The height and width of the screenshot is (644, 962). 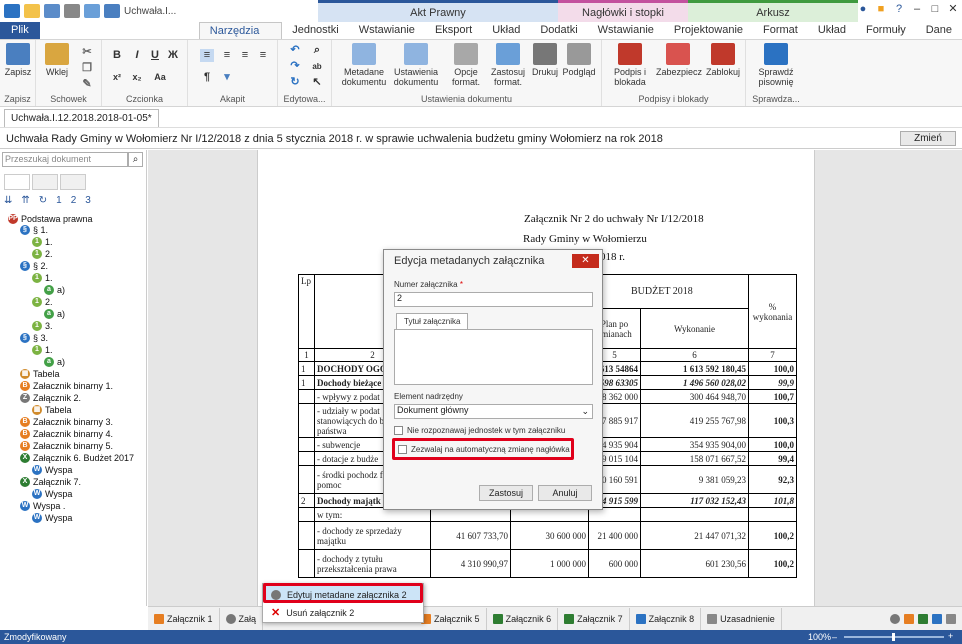 I want to click on tree-item: 1 3., so click(x=42, y=326).